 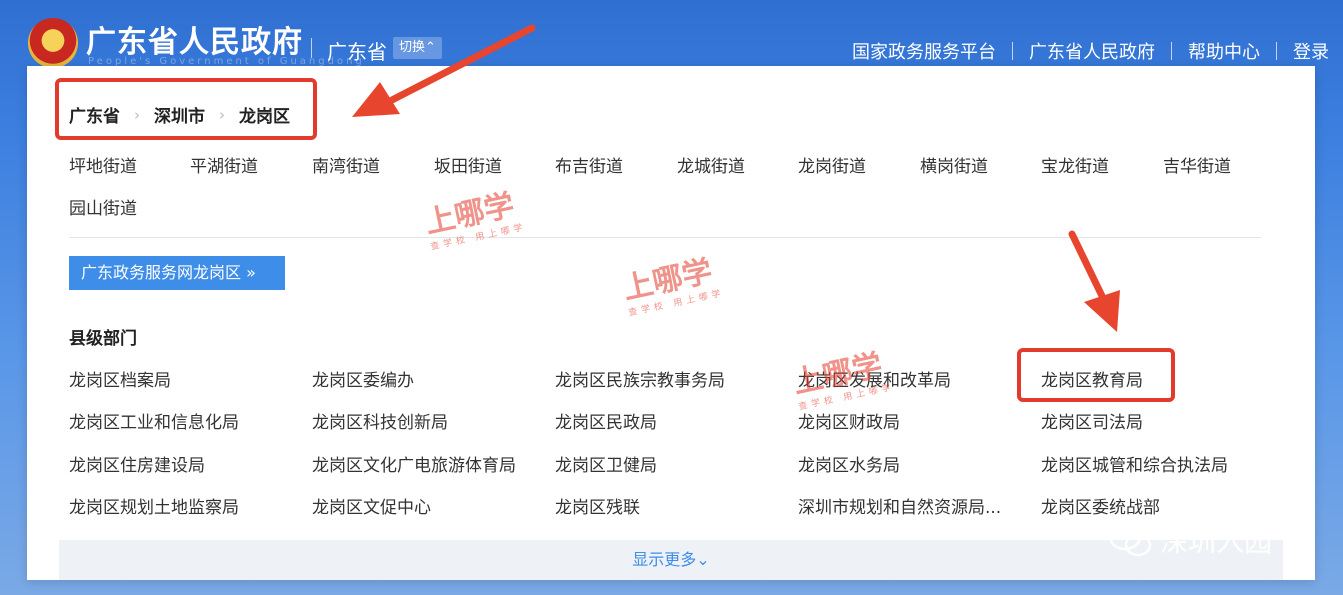 I want to click on switch-region-button: 切换⌃, so click(x=417, y=48).